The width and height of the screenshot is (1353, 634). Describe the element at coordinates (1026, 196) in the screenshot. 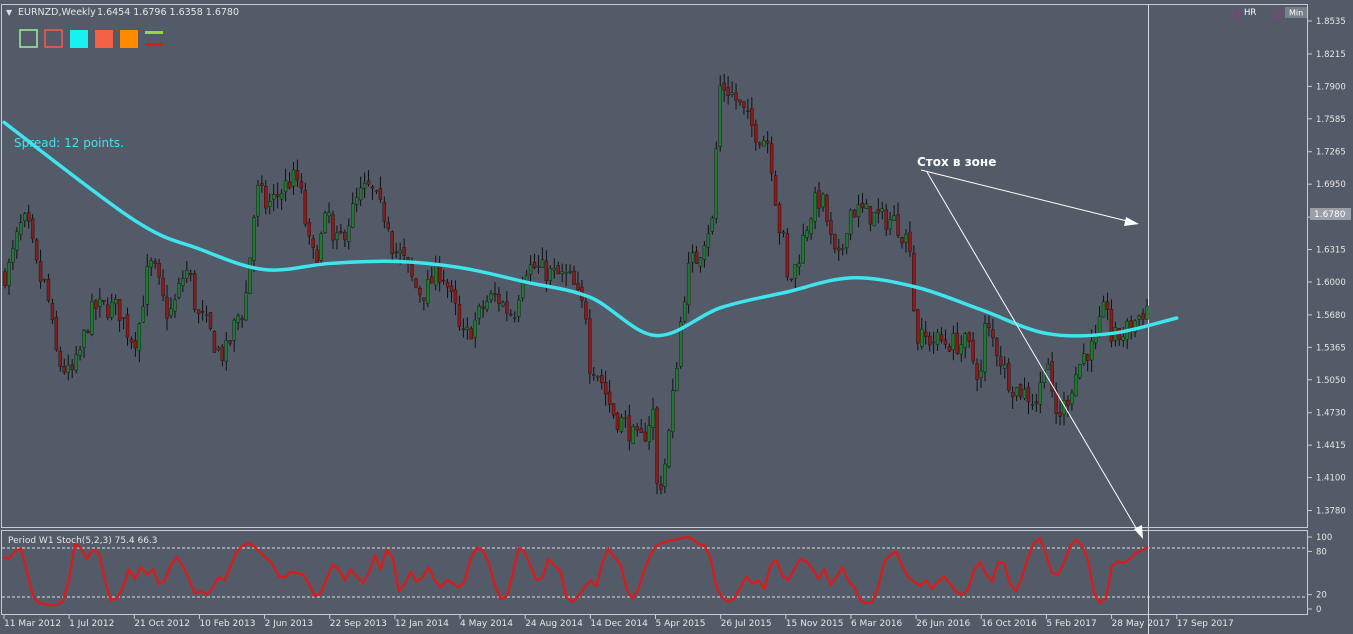

I see `annotation-arrow-price` at that location.